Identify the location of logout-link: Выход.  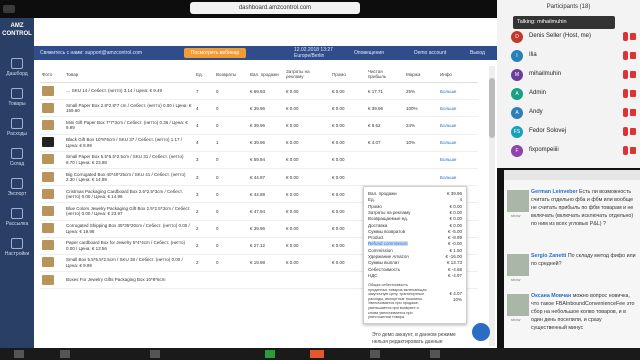
(477, 53).